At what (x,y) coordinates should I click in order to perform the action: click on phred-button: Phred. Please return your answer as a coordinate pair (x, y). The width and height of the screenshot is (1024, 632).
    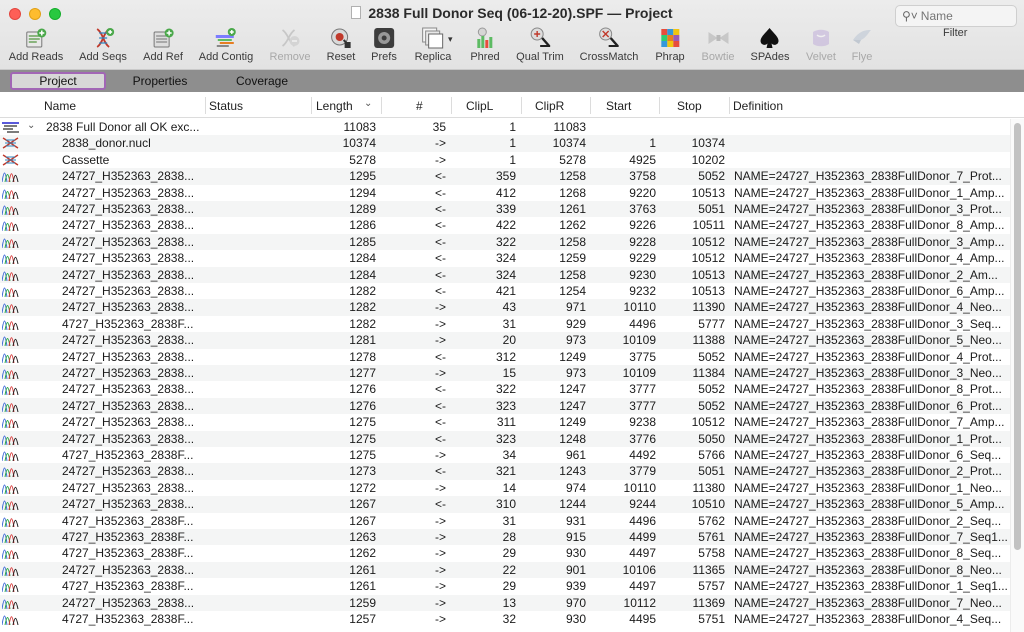
    Looking at the image, I should click on (485, 44).